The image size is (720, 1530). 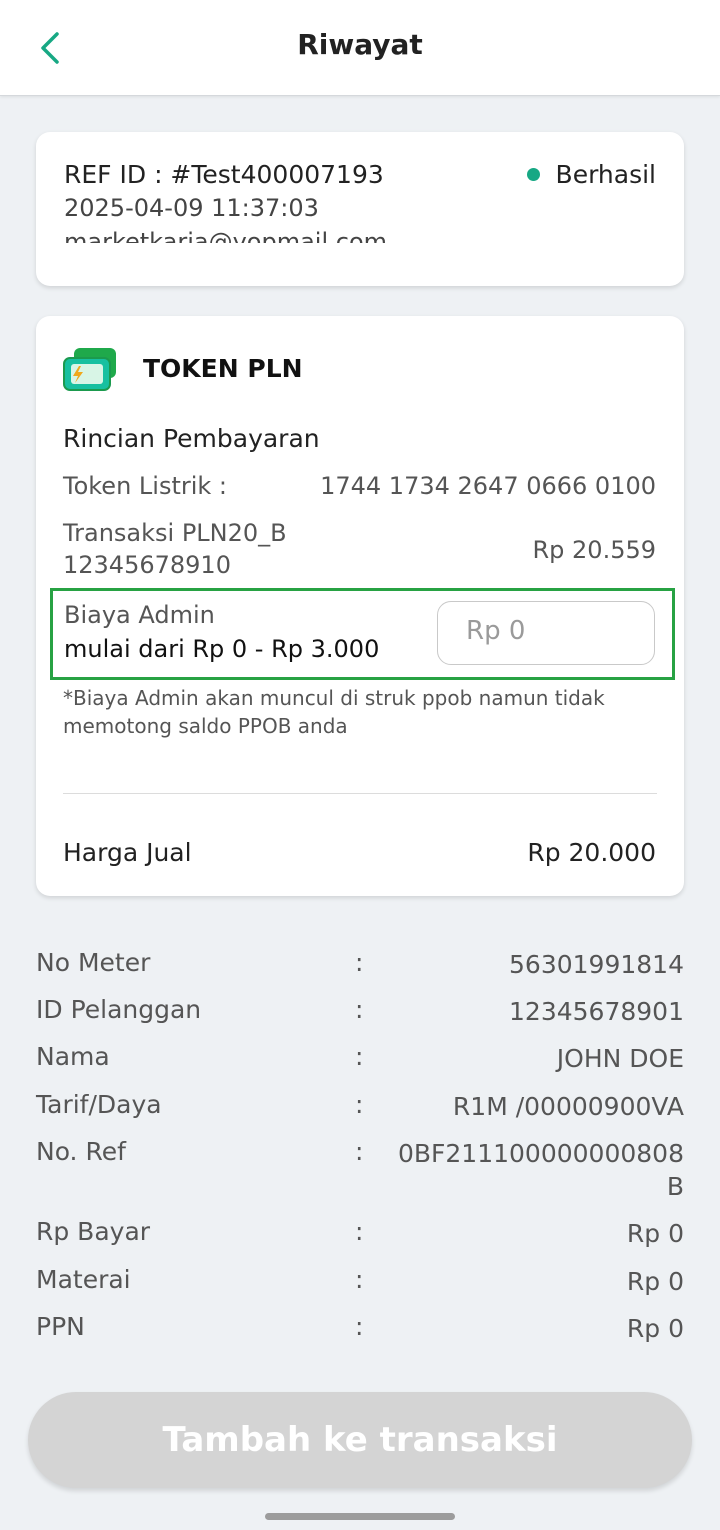 I want to click on detail-label: PPN, so click(x=60, y=1326).